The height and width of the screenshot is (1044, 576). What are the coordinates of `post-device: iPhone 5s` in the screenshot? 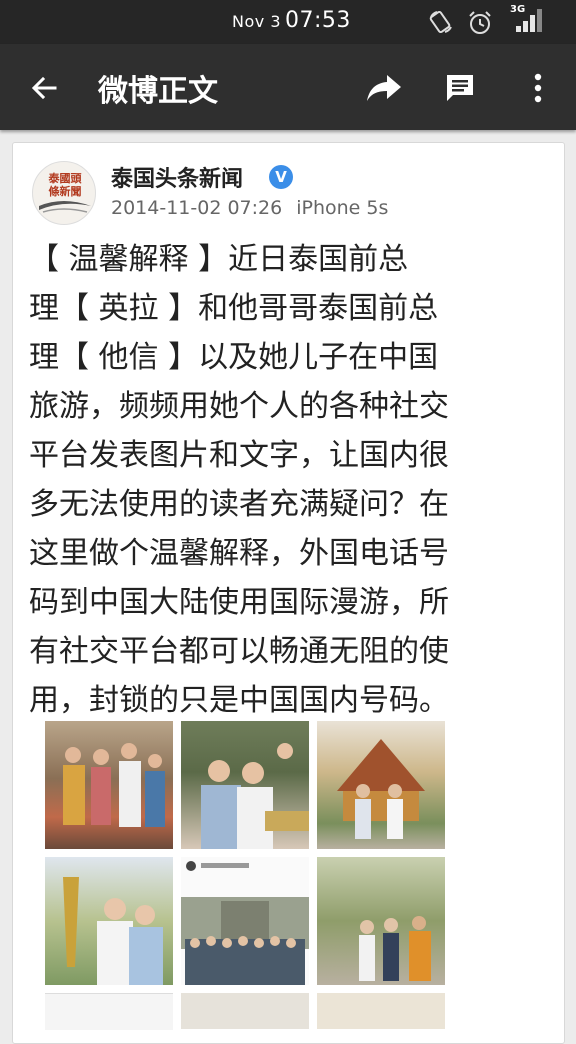 It's located at (342, 208).